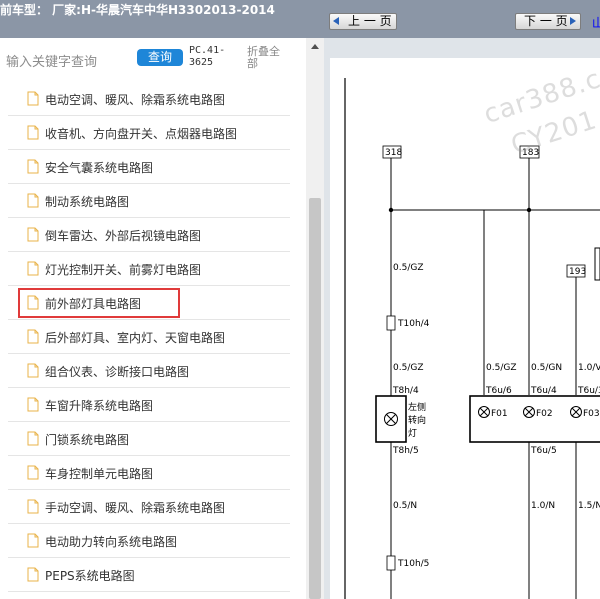 Image resolution: width=600 pixels, height=599 pixels. I want to click on connector-t10h4: T10h/4, so click(408, 323).